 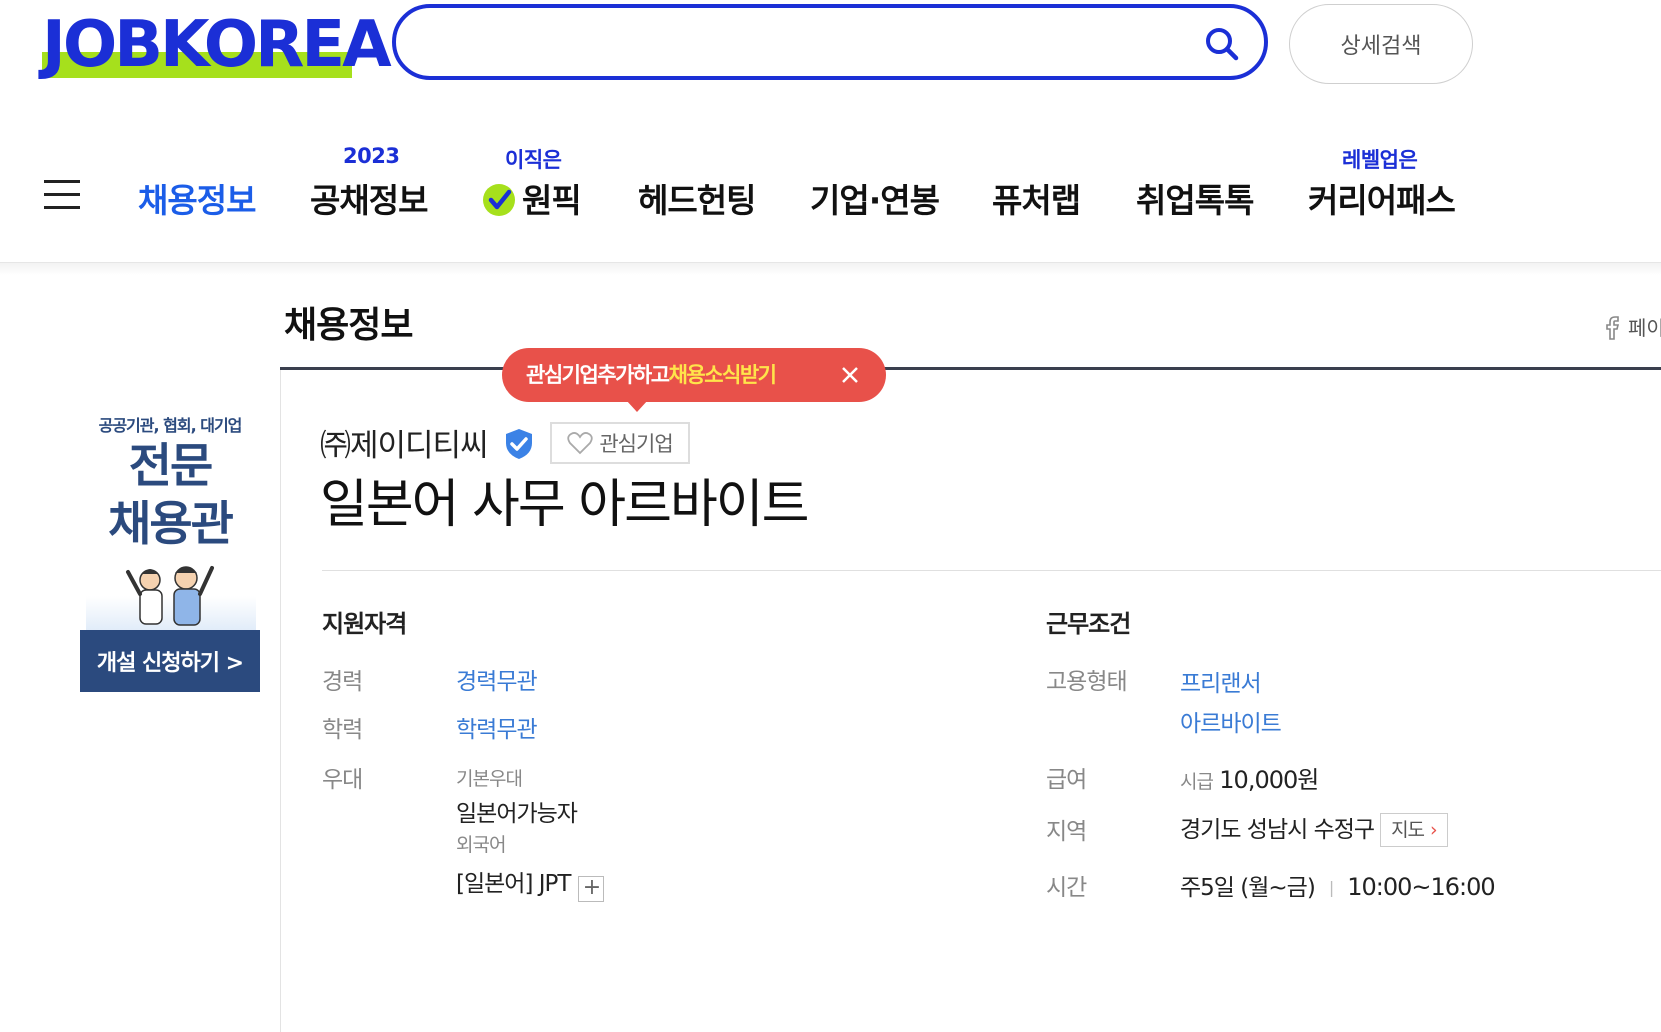 I want to click on nav-item-headhunting: 헤드헌팅, so click(x=697, y=198).